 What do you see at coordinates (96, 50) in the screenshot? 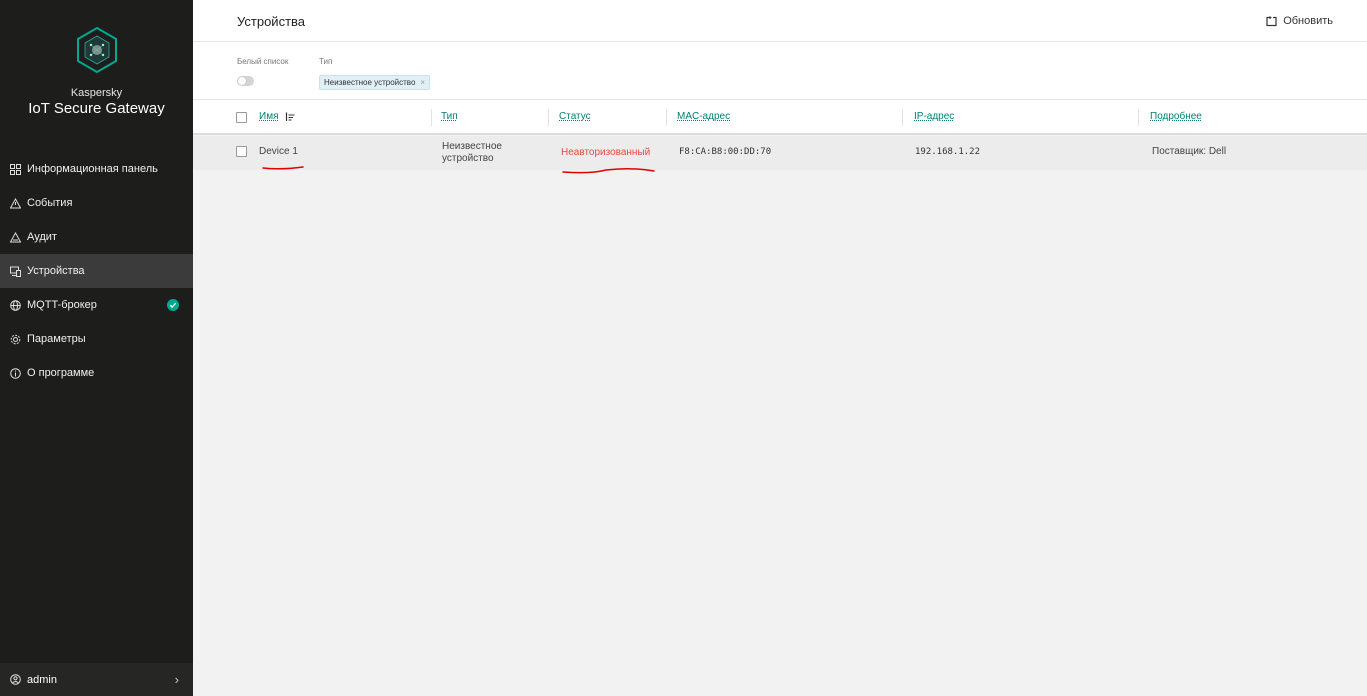
I see `kaspersky-logo-icon` at bounding box center [96, 50].